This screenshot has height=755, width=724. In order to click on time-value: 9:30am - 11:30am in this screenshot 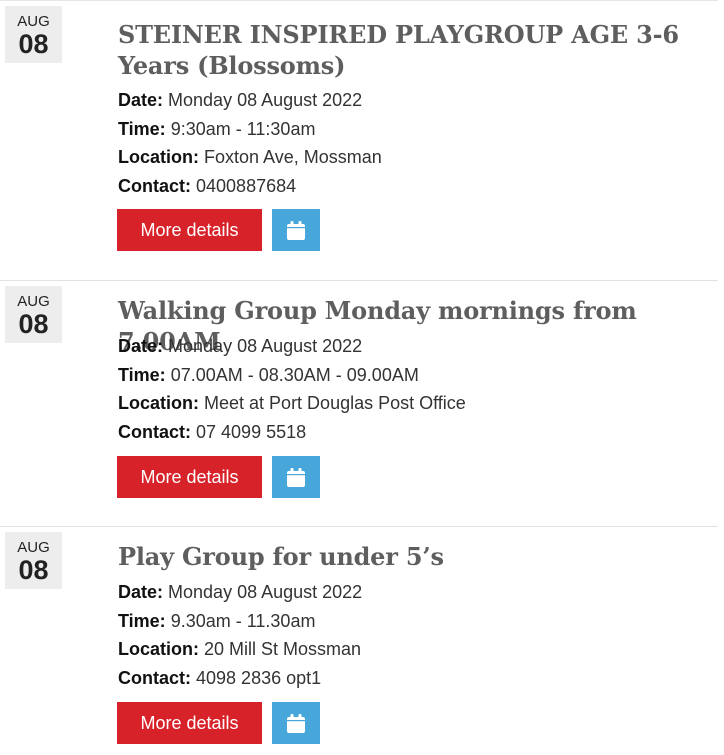, I will do `click(243, 128)`.